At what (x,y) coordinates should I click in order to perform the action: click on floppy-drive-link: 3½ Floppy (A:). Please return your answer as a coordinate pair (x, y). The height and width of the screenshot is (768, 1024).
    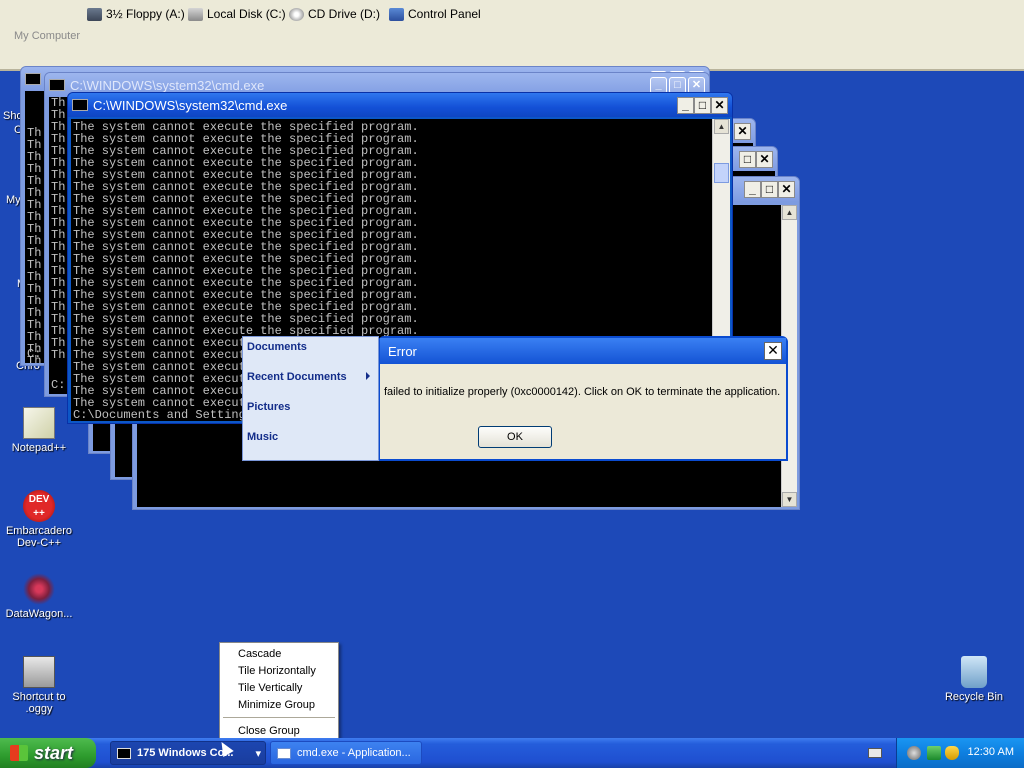
    Looking at the image, I should click on (136, 14).